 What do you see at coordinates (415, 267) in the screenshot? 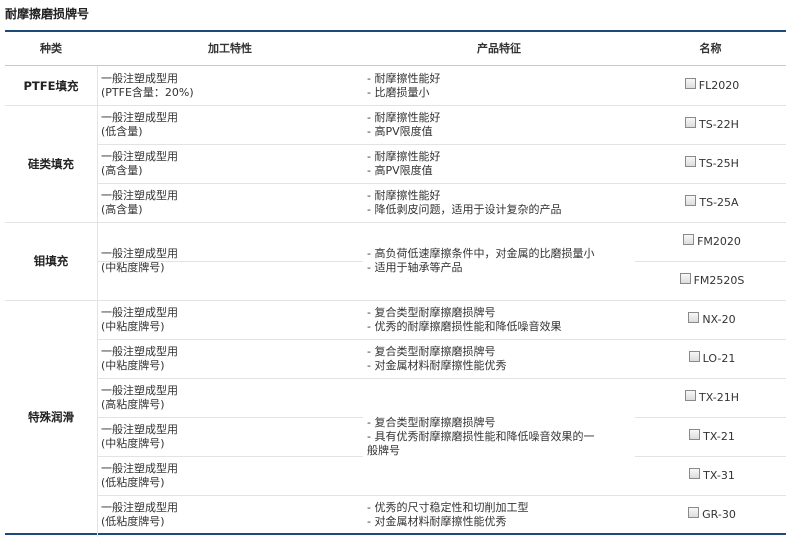
I see `feature-line: - 适用于轴承等产品` at bounding box center [415, 267].